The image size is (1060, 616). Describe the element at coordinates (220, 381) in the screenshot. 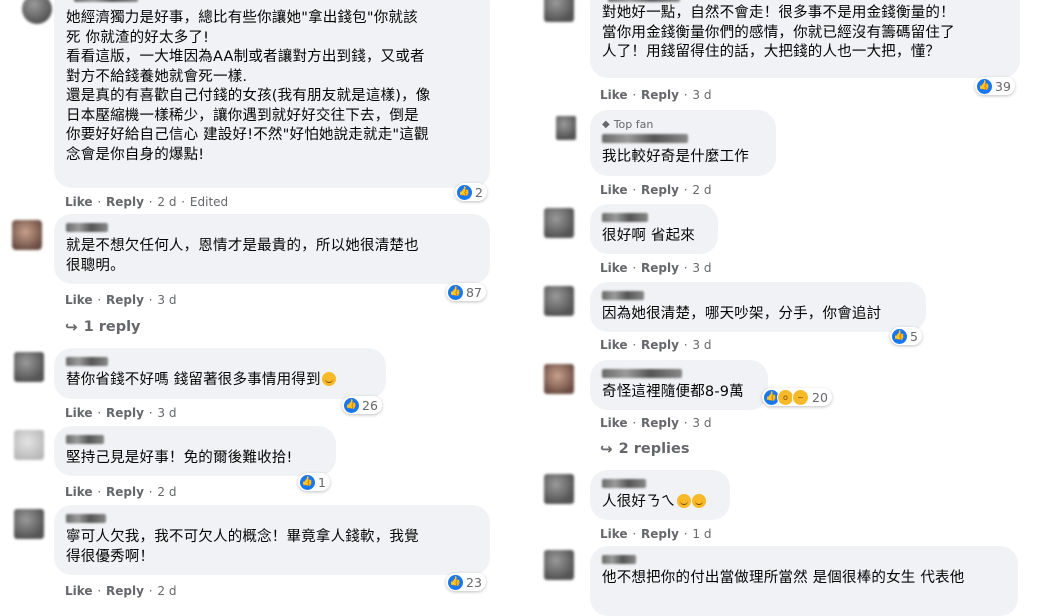

I see `comment-text: 替你省錢不好嗎 錢留著很多事情用得到` at that location.